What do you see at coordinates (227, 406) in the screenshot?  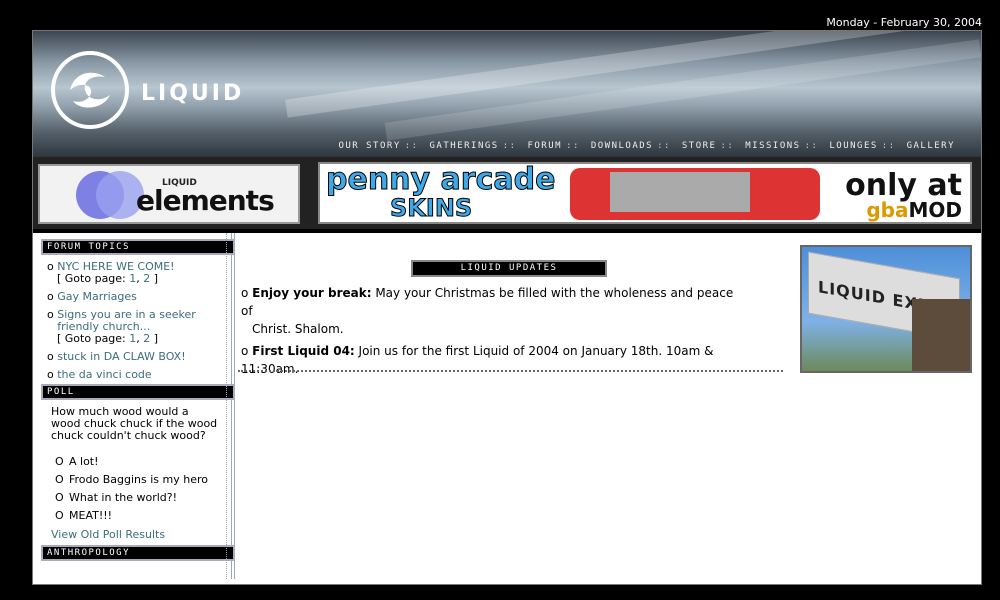 I see `sidebar-divider` at bounding box center [227, 406].